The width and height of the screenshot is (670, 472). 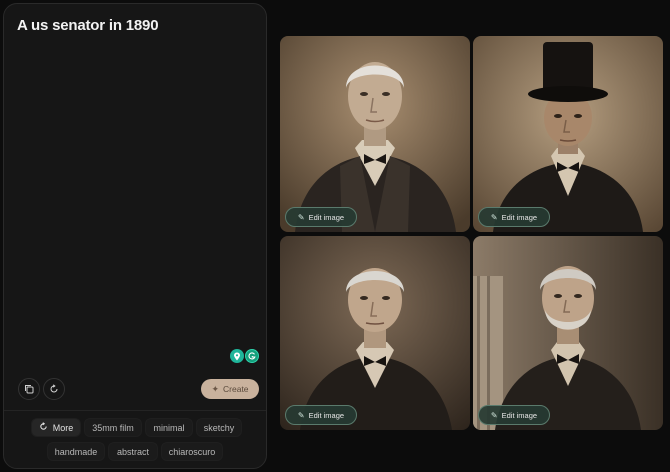 I want to click on suggestion-chip: 35mm film, so click(x=113, y=427).